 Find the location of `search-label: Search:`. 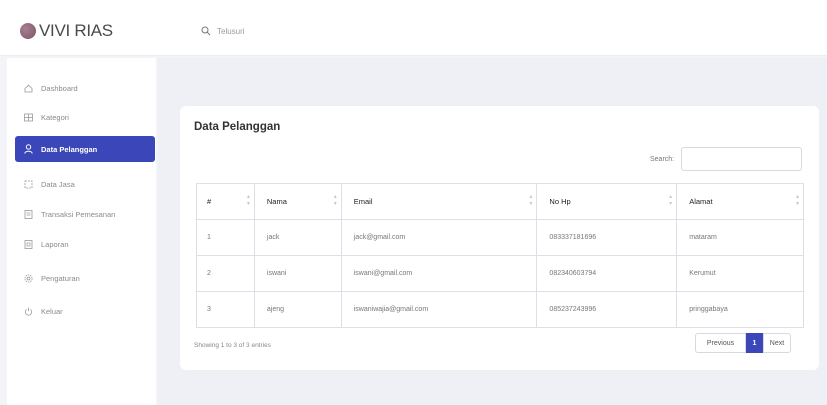

search-label: Search: is located at coordinates (662, 159).